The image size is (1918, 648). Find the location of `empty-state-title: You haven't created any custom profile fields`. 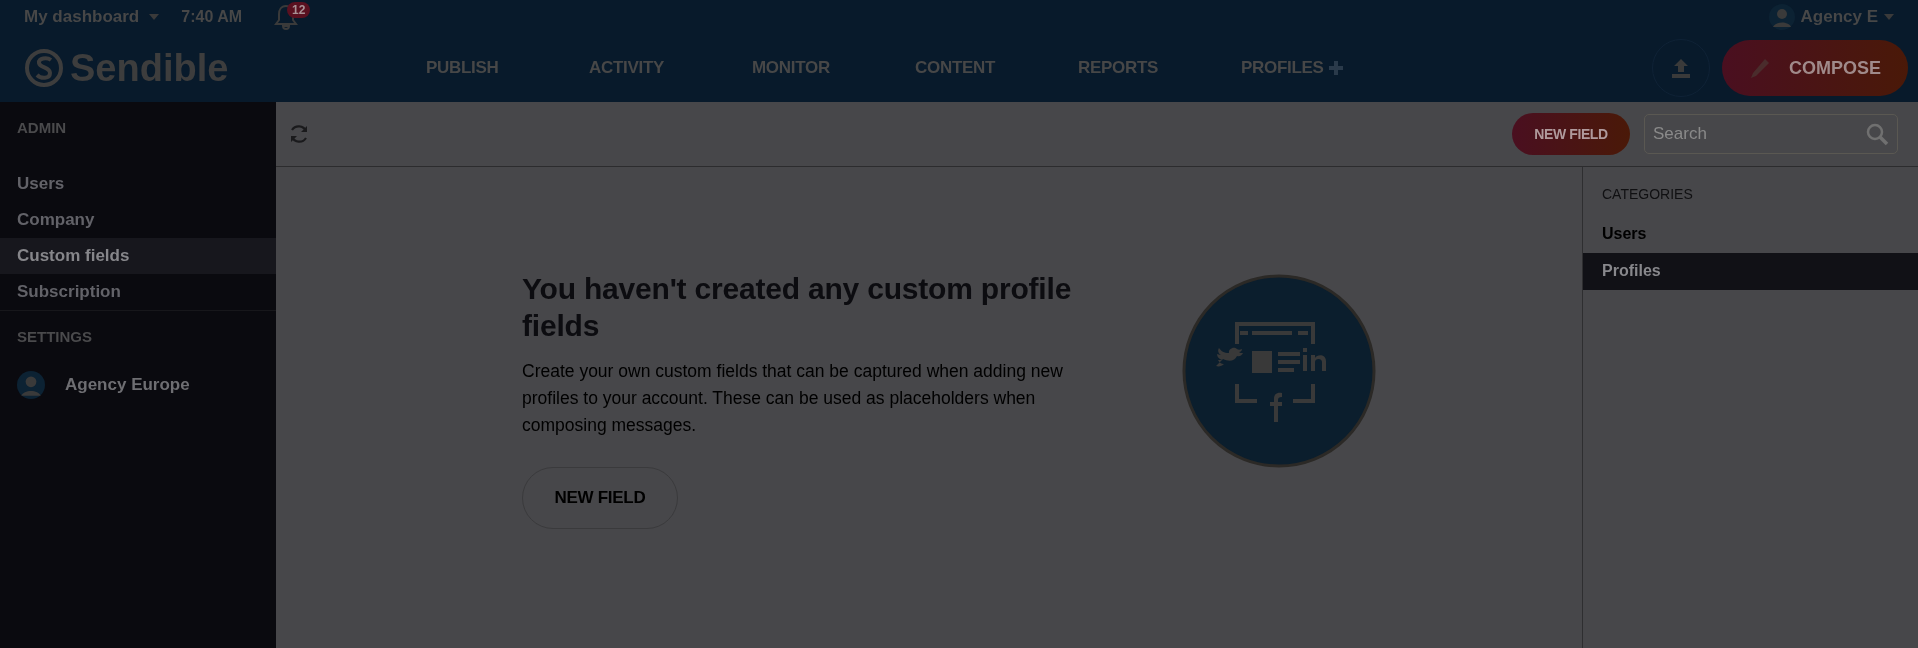

empty-state-title: You haven't created any custom profile fields is located at coordinates (797, 307).